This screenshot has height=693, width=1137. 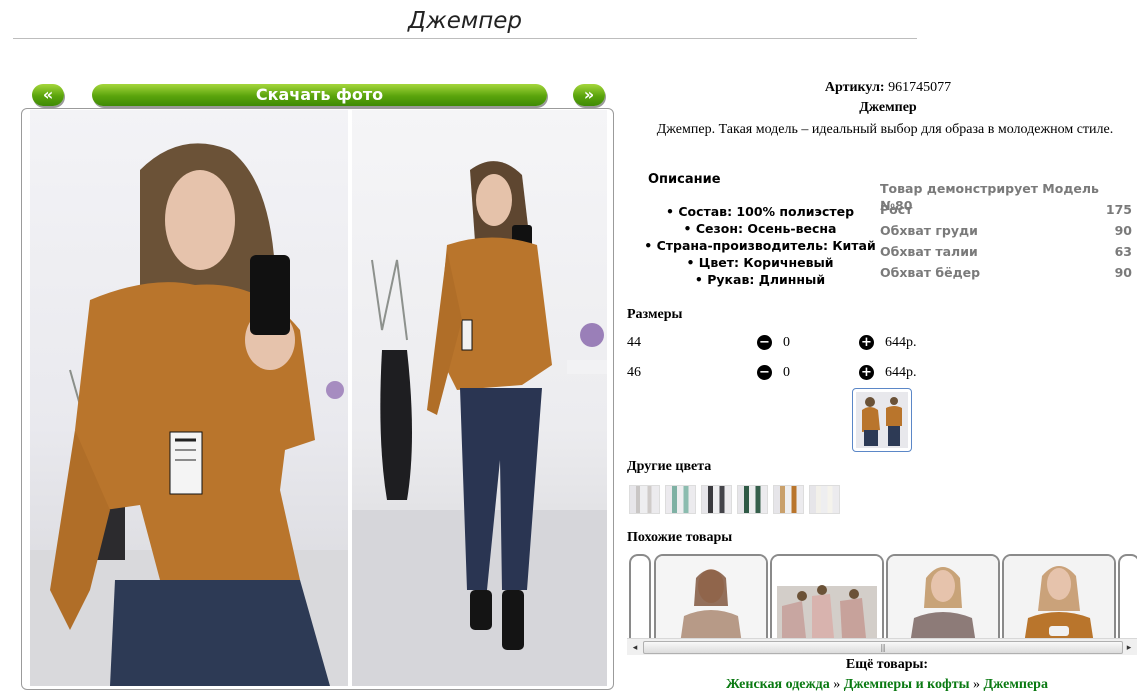 What do you see at coordinates (1006, 274) in the screenshot?
I see `model-row: Обхват бёдер 90` at bounding box center [1006, 274].